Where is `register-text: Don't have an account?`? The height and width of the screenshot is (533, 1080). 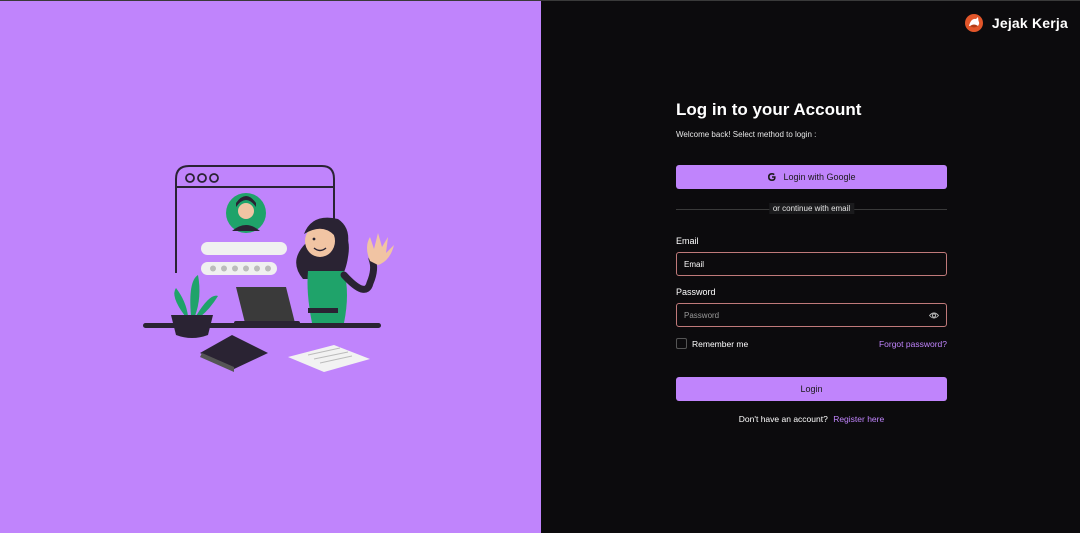 register-text: Don't have an account? is located at coordinates (783, 419).